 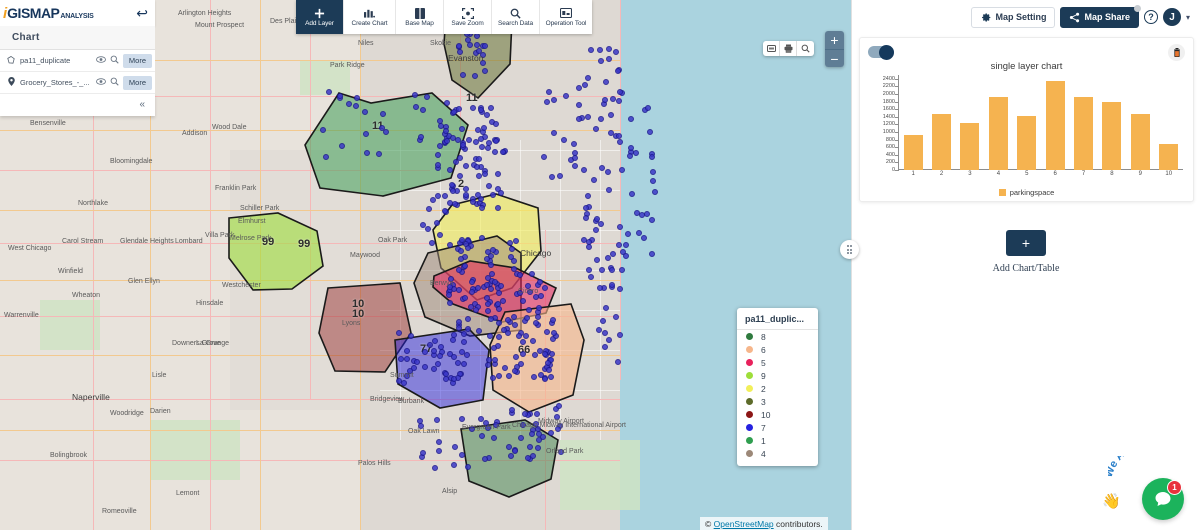 I want to click on legend-entry: 5, so click(x=777, y=362).